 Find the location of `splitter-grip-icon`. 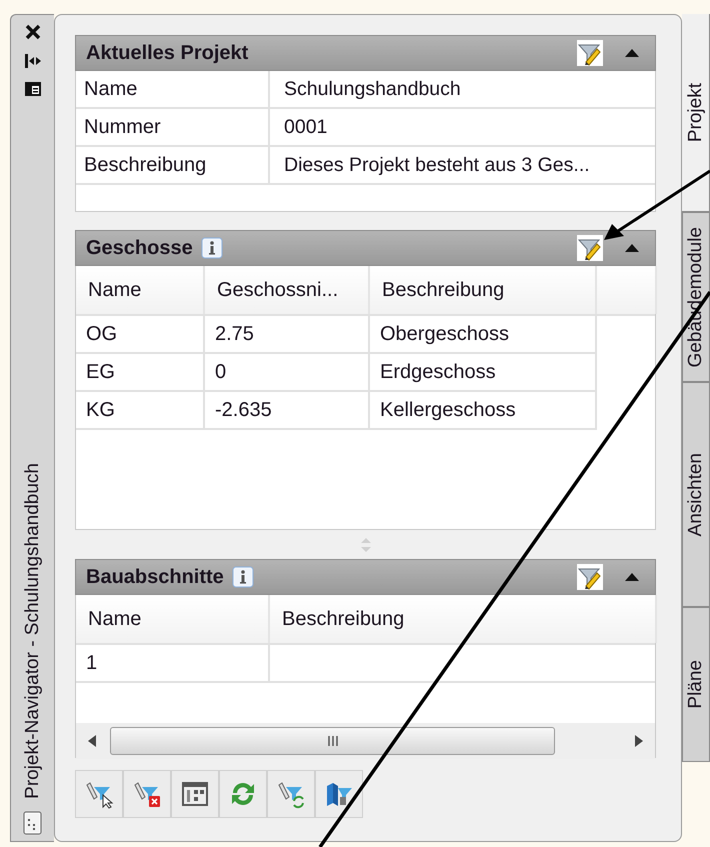

splitter-grip-icon is located at coordinates (366, 545).